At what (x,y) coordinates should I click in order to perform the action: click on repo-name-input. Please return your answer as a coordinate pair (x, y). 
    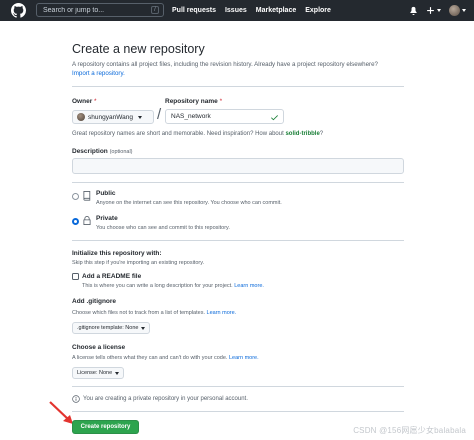
    Looking at the image, I should click on (221, 116).